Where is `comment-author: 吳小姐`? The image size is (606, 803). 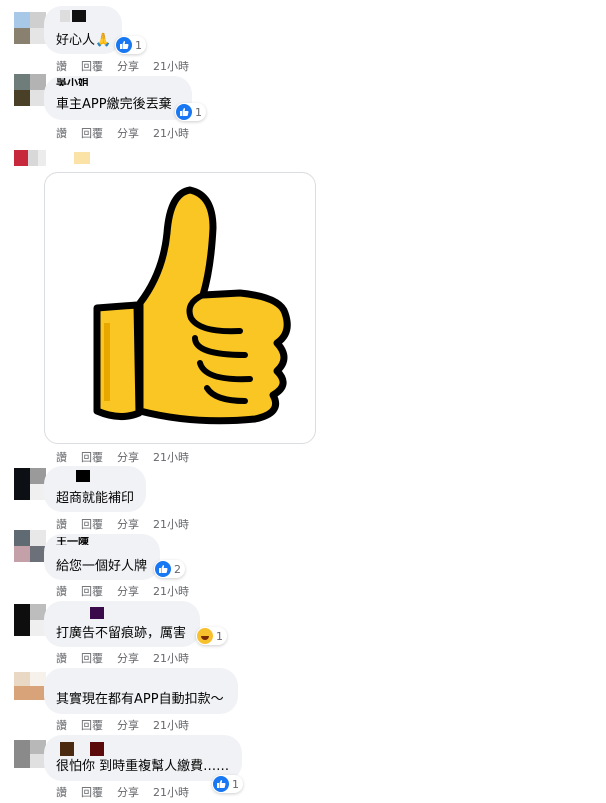
comment-author: 吳小姐 is located at coordinates (72, 82).